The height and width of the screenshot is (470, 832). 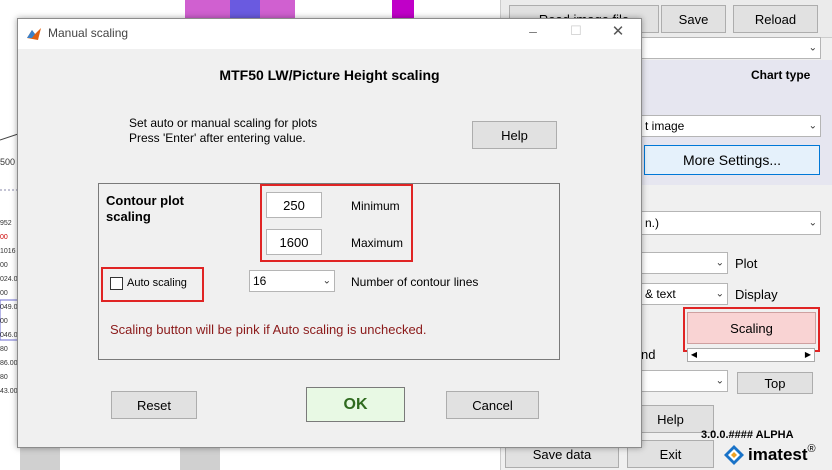 I want to click on plot-dropdown: ⌄, so click(x=684, y=263).